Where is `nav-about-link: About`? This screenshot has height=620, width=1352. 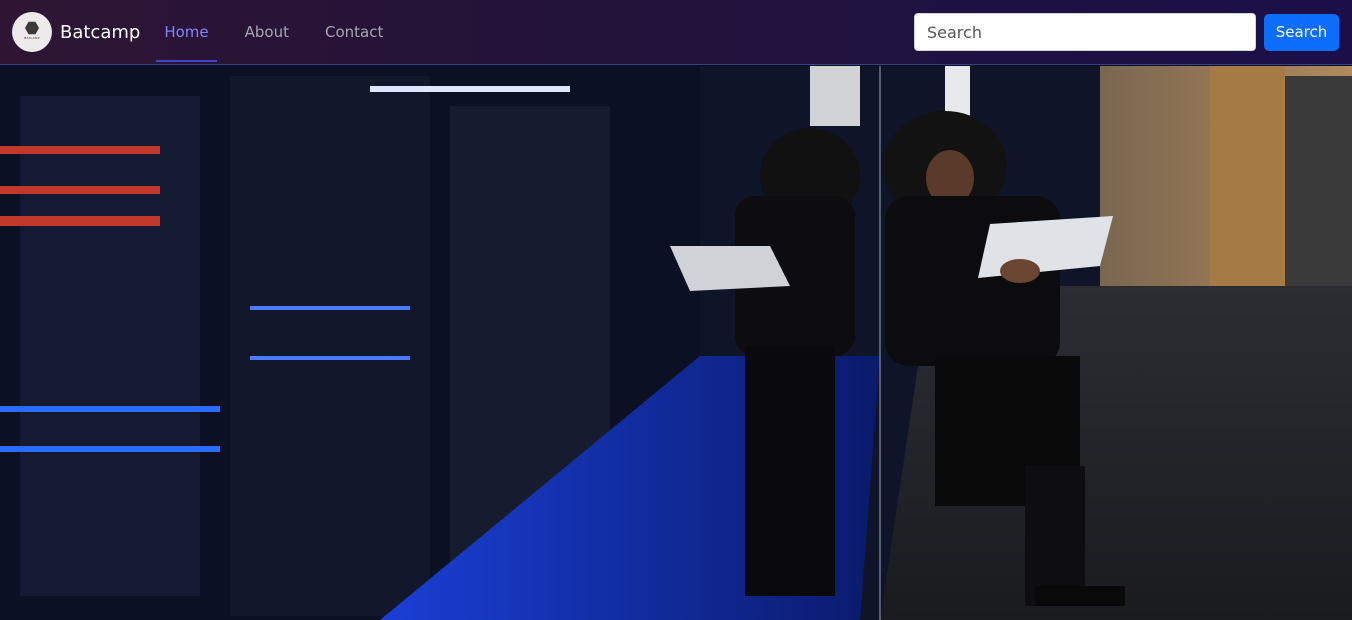
nav-about-link: About is located at coordinates (267, 32).